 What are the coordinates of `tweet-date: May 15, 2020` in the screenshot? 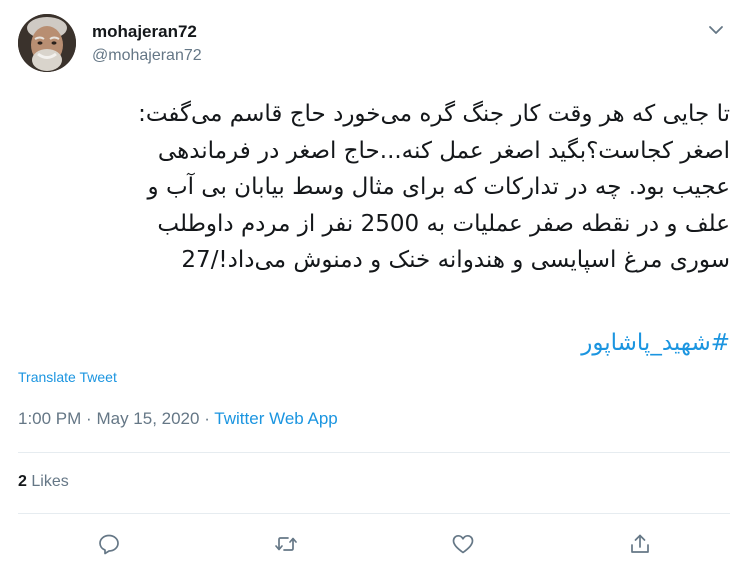 It's located at (147, 418).